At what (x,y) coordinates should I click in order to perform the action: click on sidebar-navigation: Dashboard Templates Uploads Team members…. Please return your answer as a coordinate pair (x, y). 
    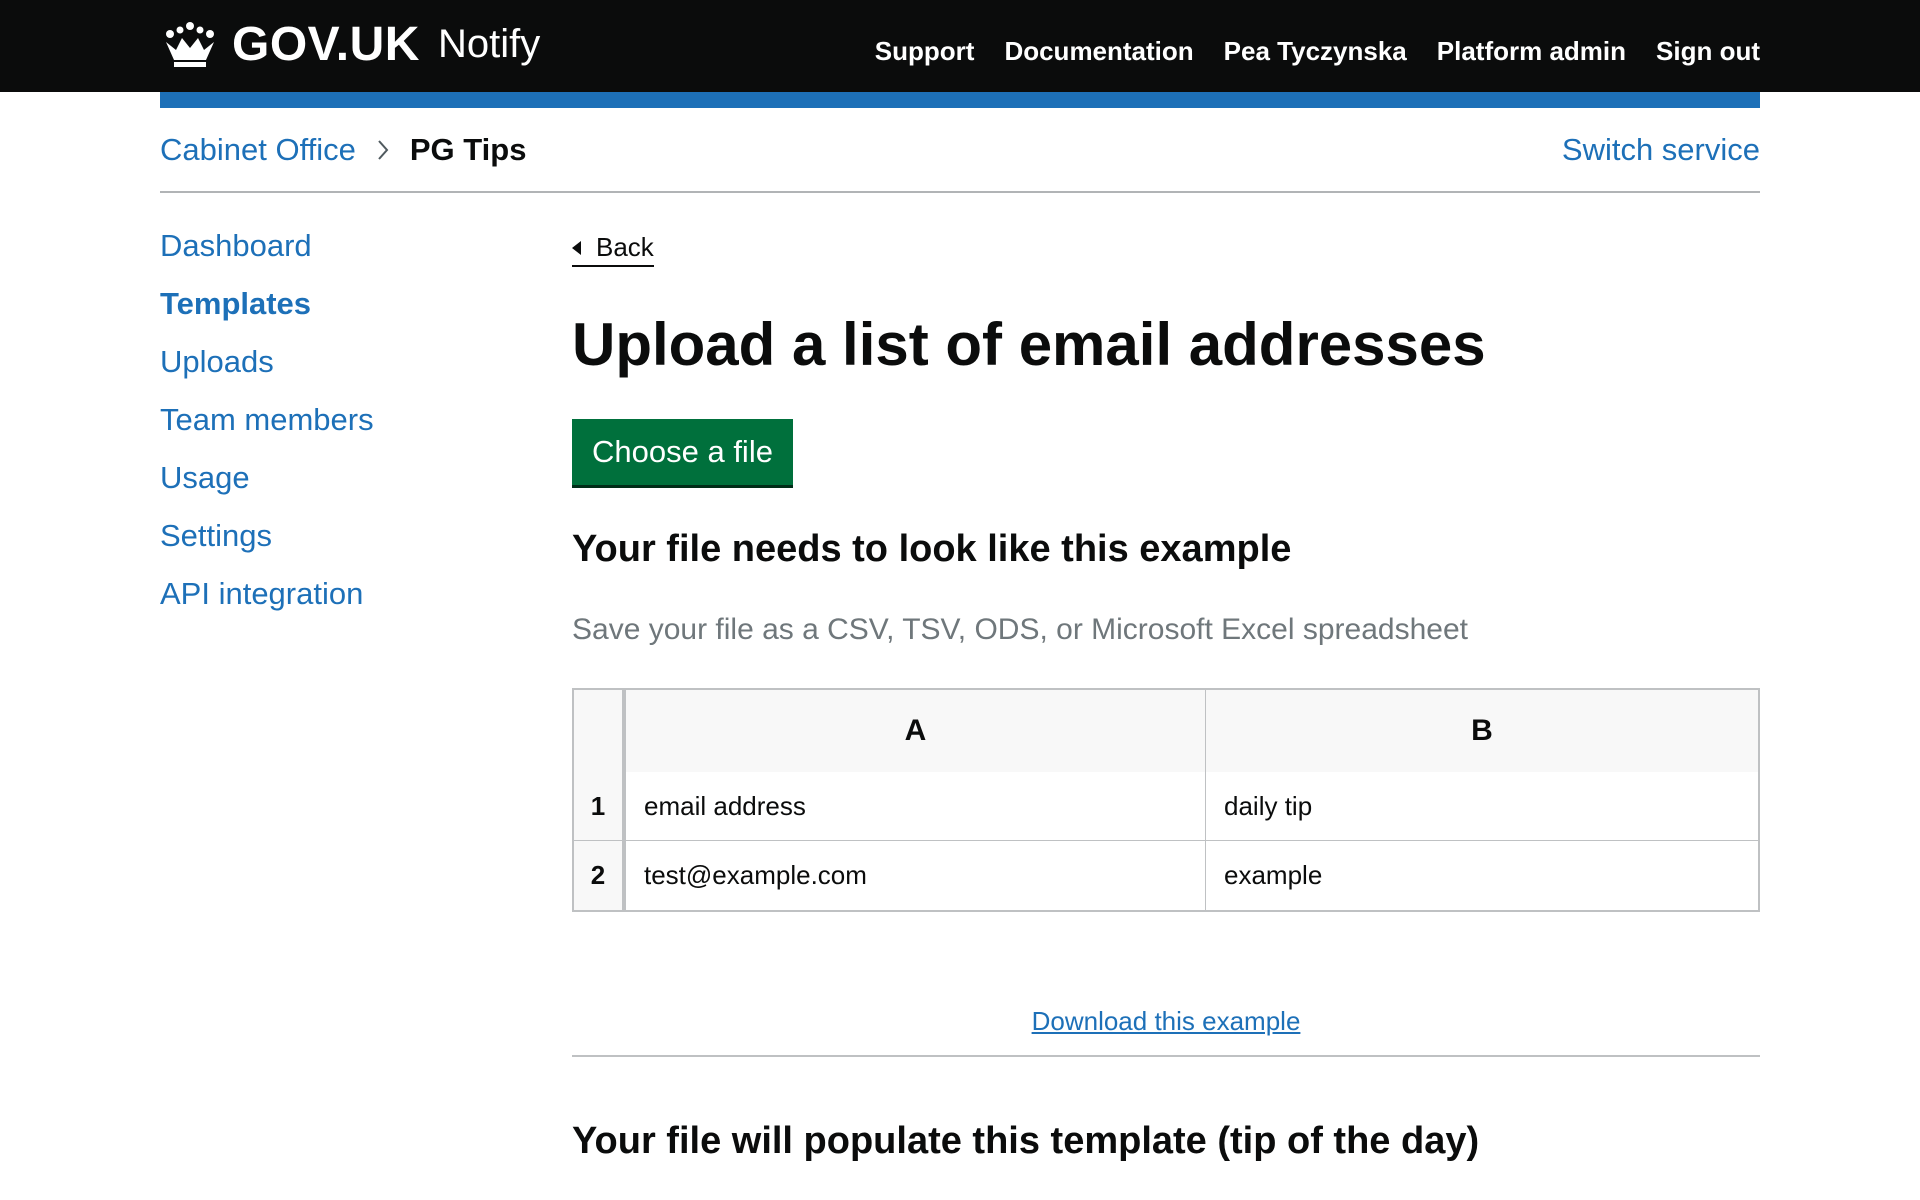
    Looking at the image, I should click on (350, 423).